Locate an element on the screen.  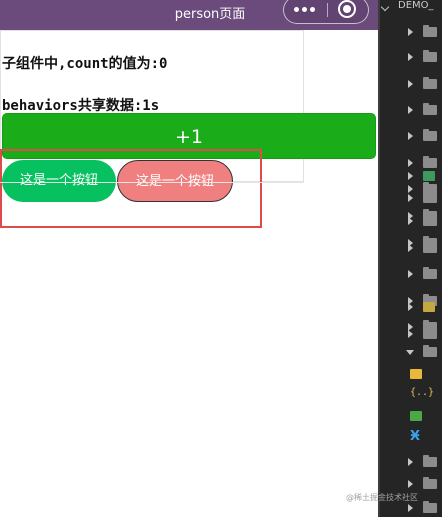
watermark: @稀土掘金技术社区 is located at coordinates (382, 497).